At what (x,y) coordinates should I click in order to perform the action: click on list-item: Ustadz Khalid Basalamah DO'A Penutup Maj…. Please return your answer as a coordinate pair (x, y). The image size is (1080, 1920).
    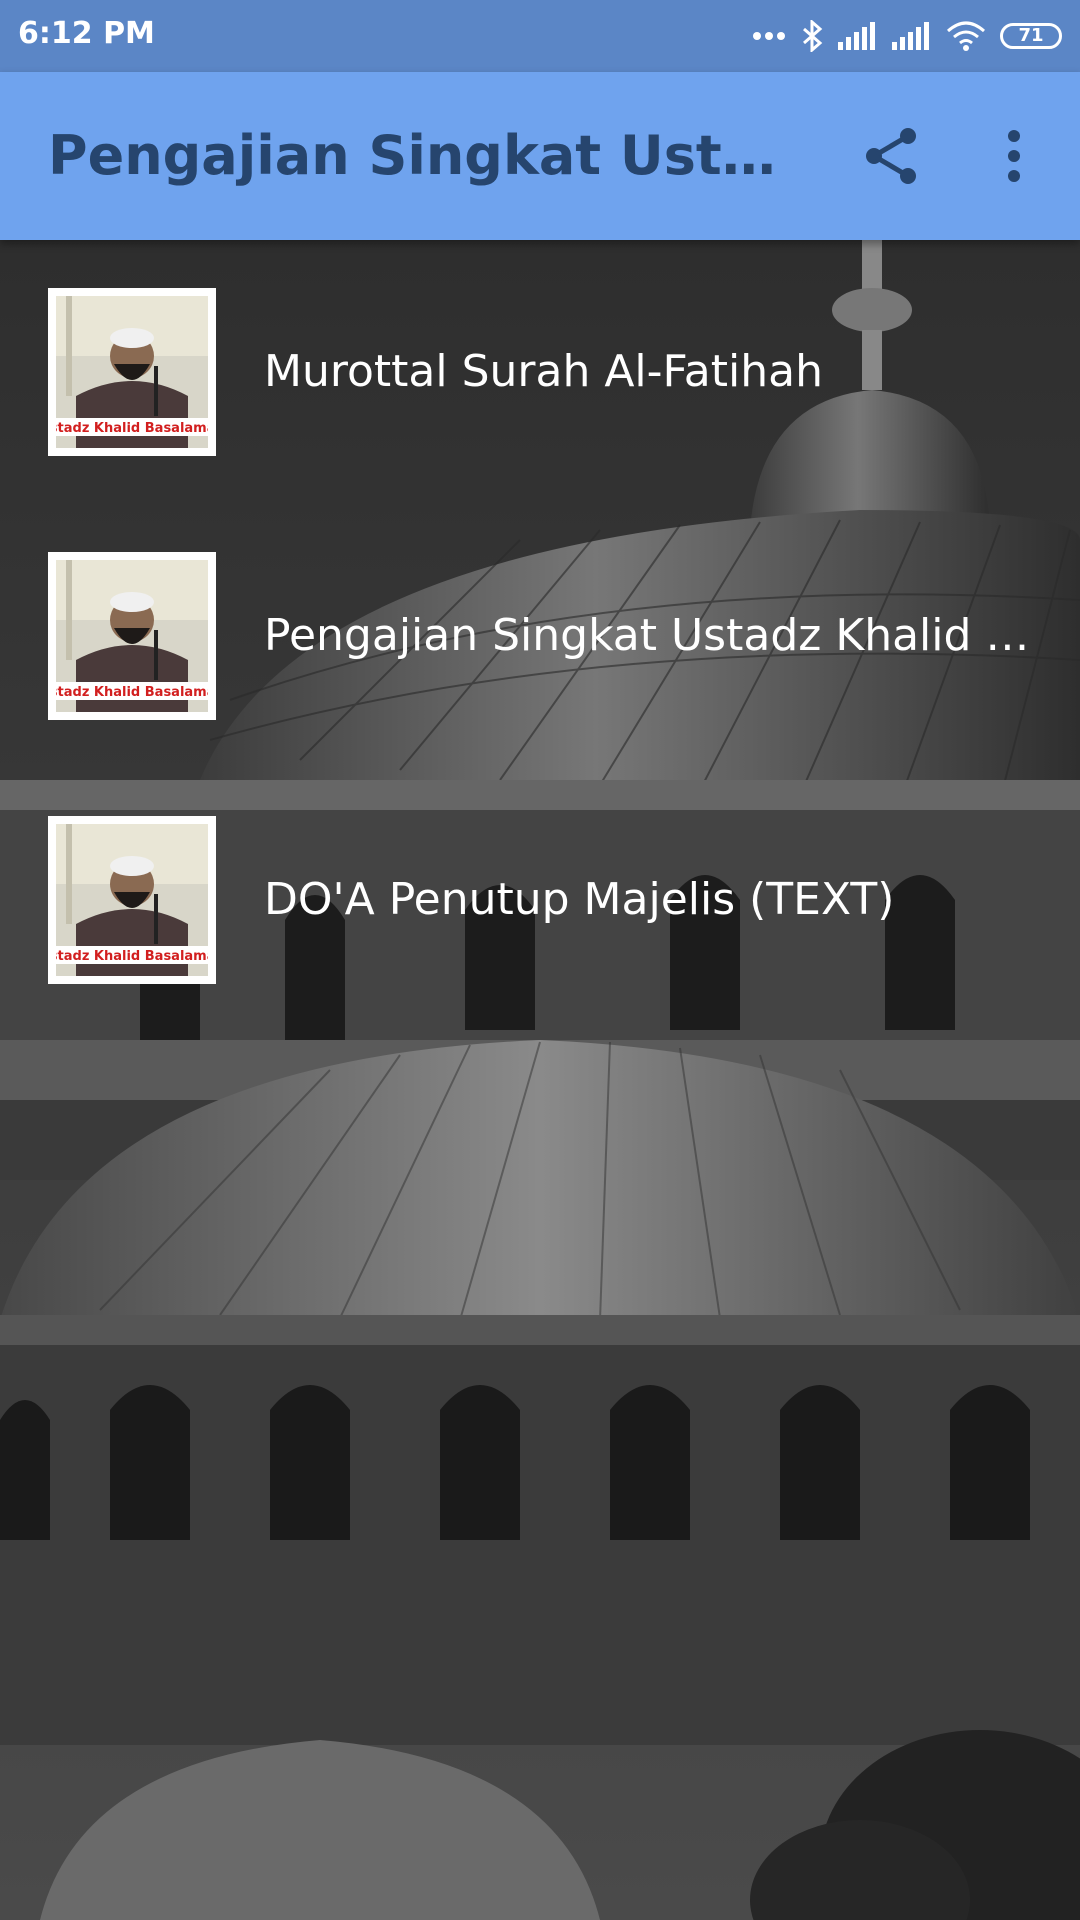
    Looking at the image, I should click on (540, 900).